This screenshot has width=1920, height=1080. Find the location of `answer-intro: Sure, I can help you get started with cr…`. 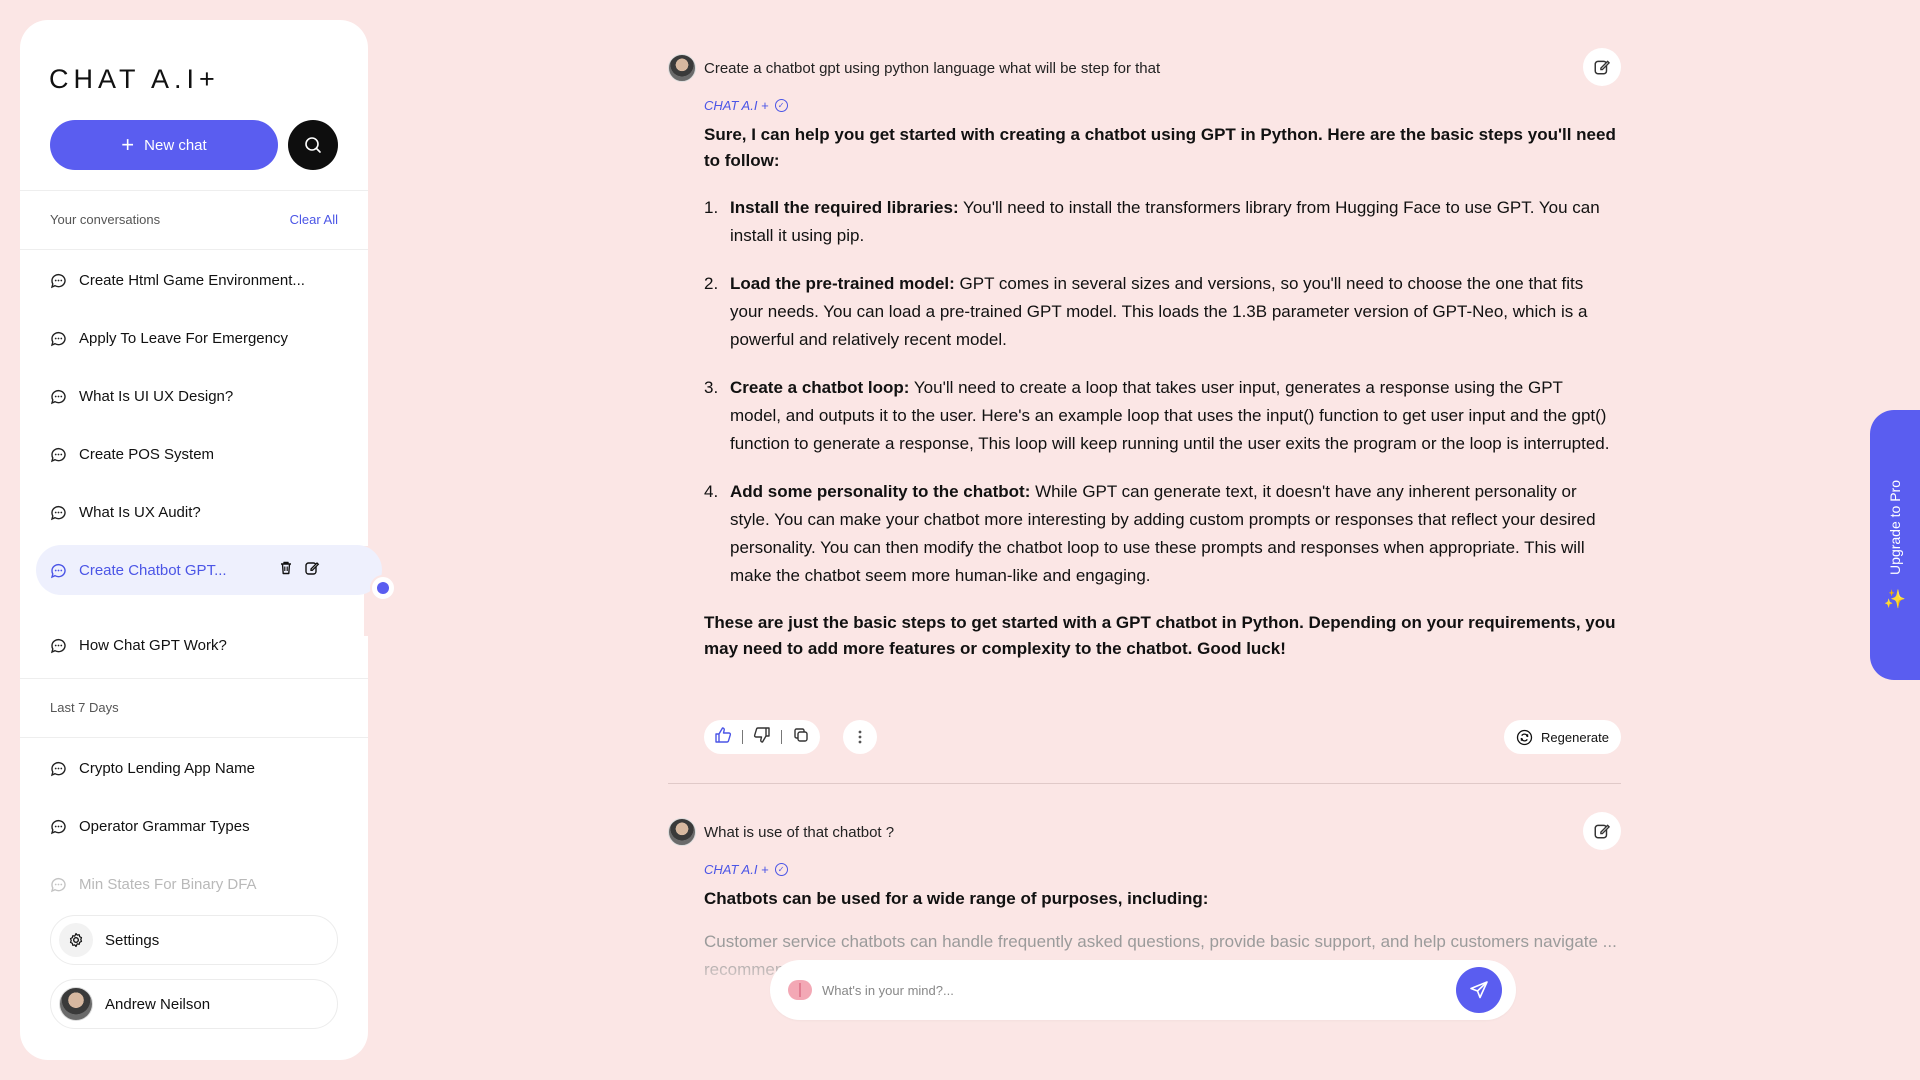

answer-intro: Sure, I can help you get started with cr… is located at coordinates (1160, 147).